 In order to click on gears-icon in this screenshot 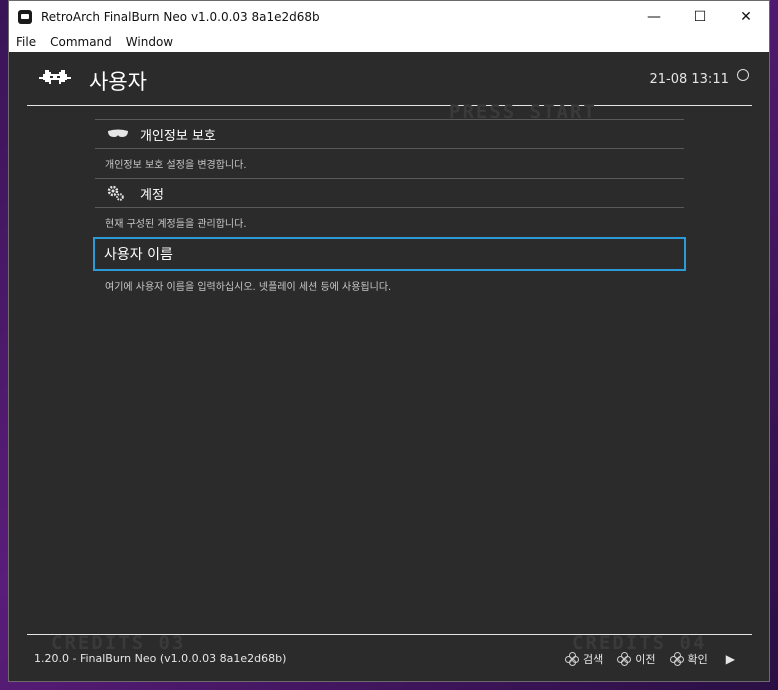, I will do `click(120, 193)`.